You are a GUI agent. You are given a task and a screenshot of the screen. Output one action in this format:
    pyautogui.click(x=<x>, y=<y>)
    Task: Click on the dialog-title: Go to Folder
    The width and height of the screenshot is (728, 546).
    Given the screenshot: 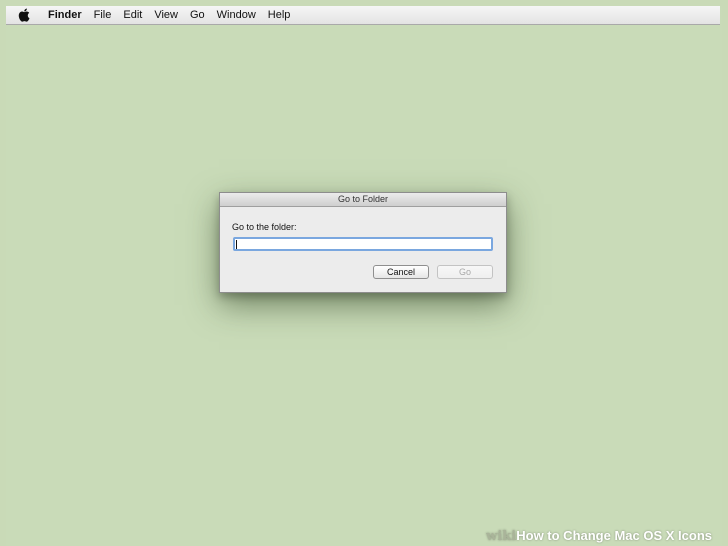 What is the action you would take?
    pyautogui.click(x=363, y=200)
    